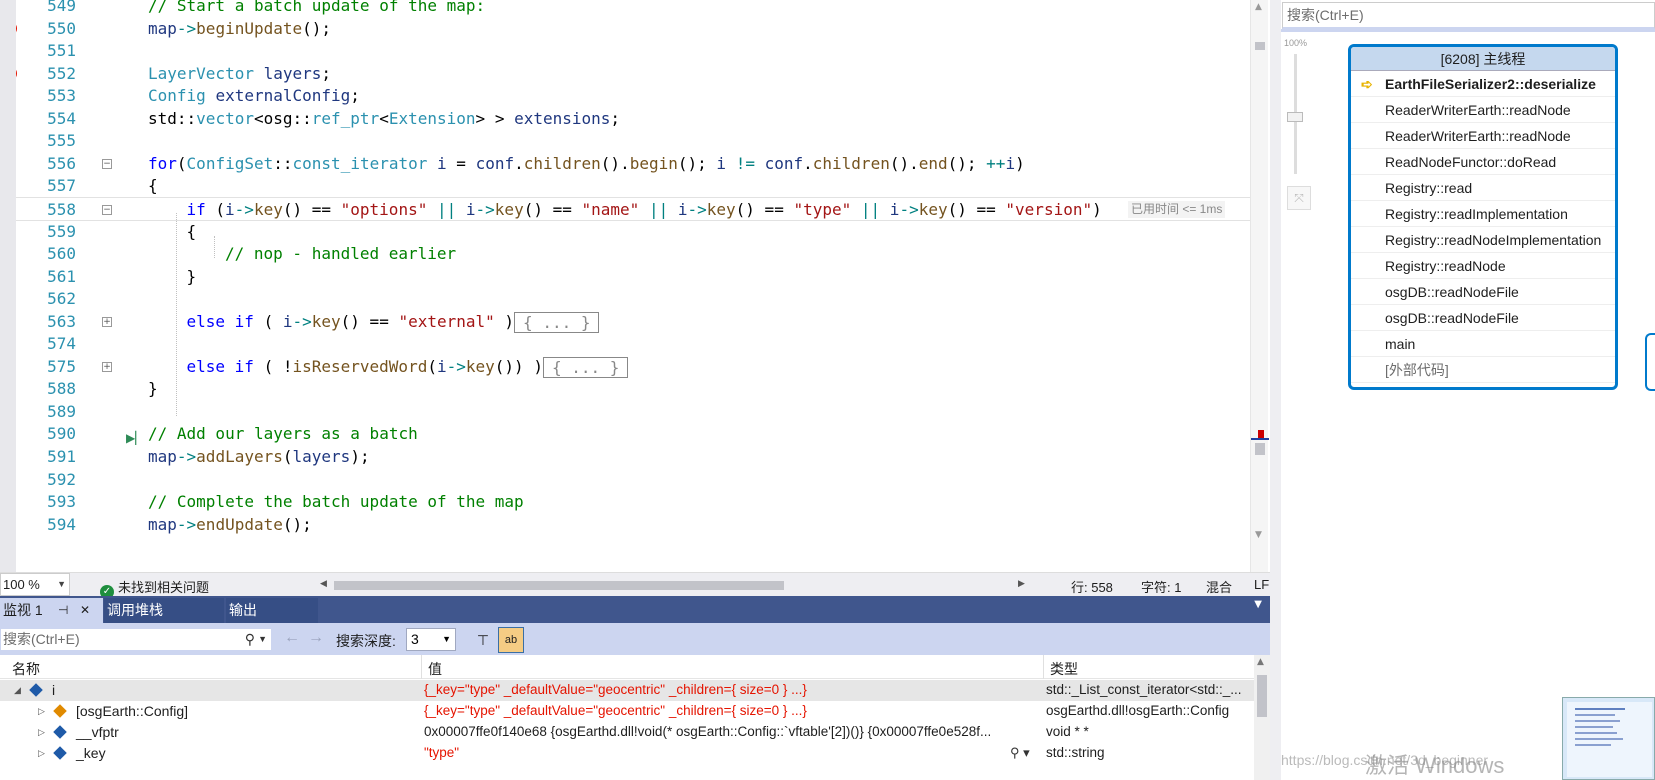 The image size is (1655, 780). Describe the element at coordinates (633, 344) in the screenshot. I see `code-line: 574` at that location.